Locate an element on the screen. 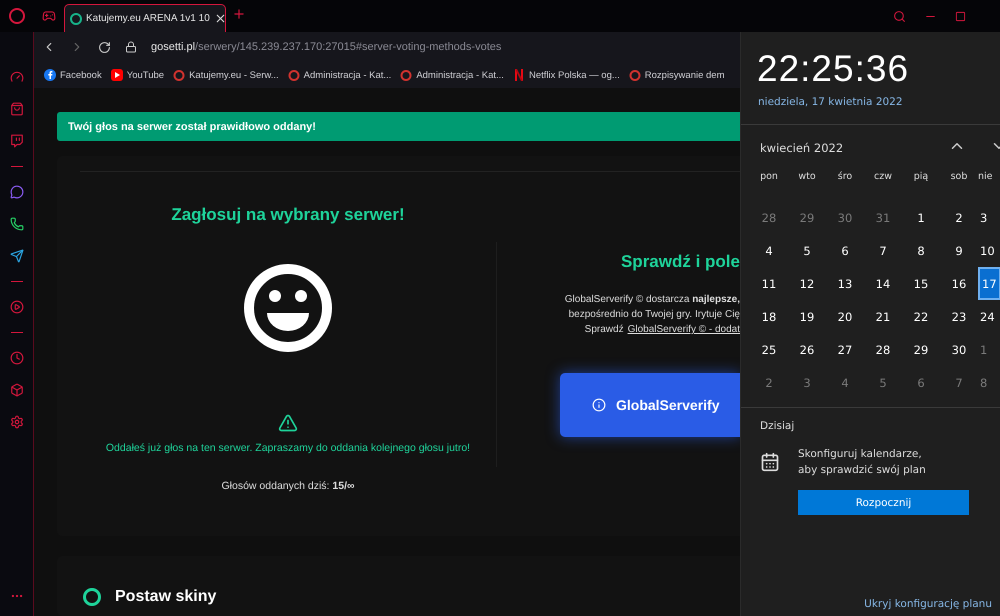 The width and height of the screenshot is (1000, 616). bookmark: Facebook is located at coordinates (73, 75).